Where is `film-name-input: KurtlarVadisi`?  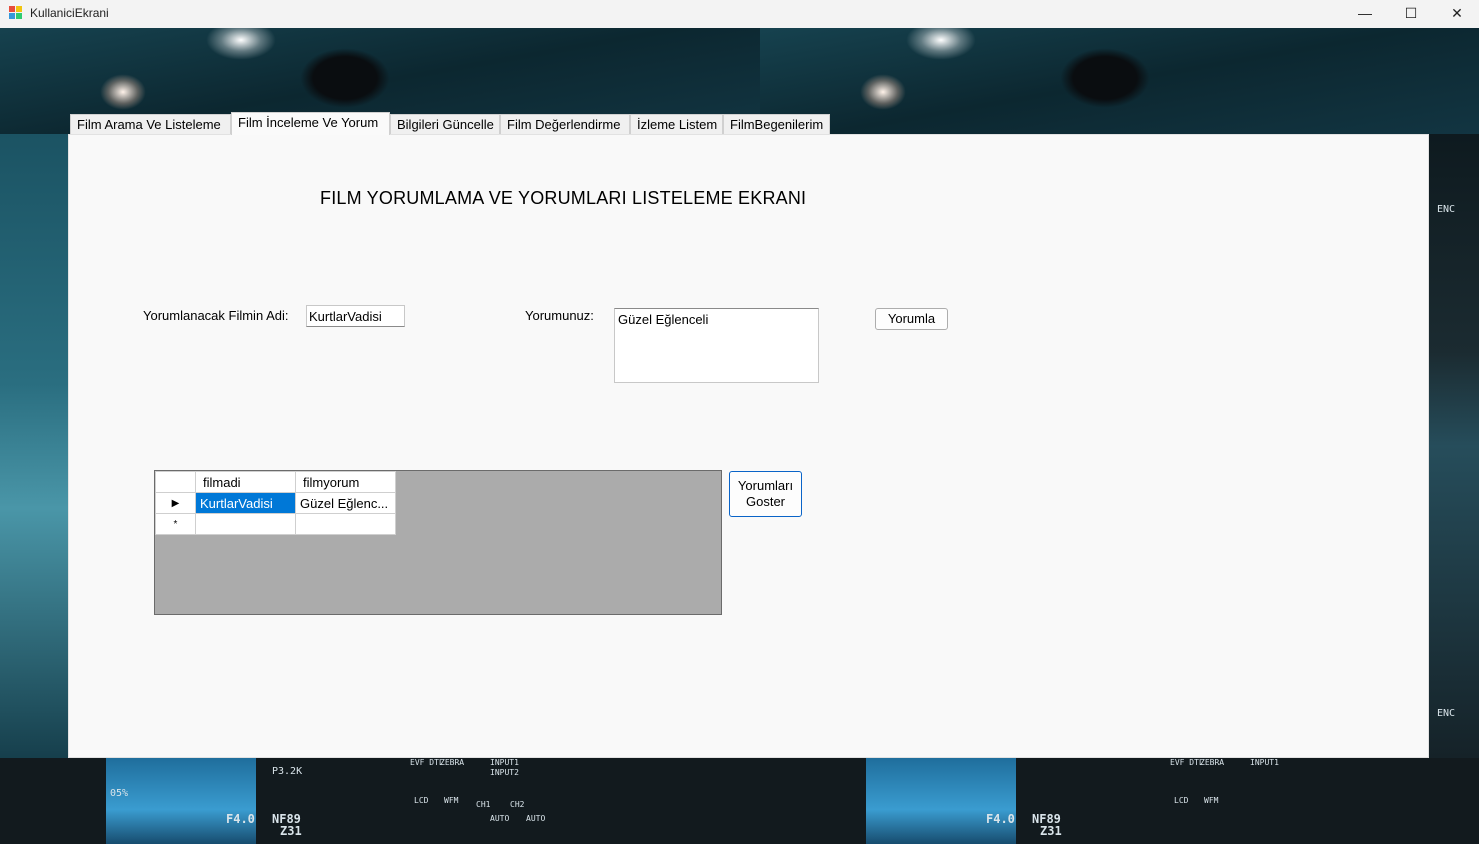
film-name-input: KurtlarVadisi is located at coordinates (355, 316).